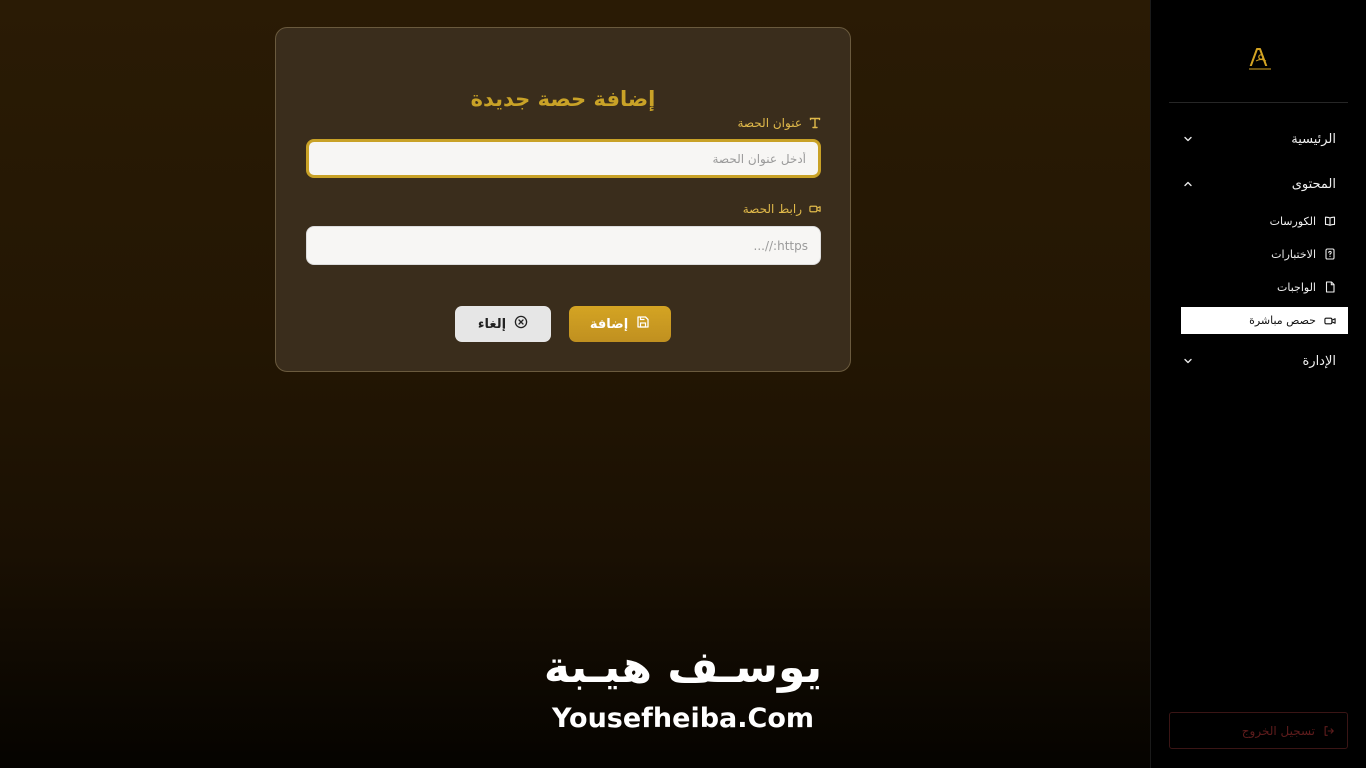 The image size is (1366, 768). I want to click on logout-button: تسجيل الخروج, so click(1258, 730).